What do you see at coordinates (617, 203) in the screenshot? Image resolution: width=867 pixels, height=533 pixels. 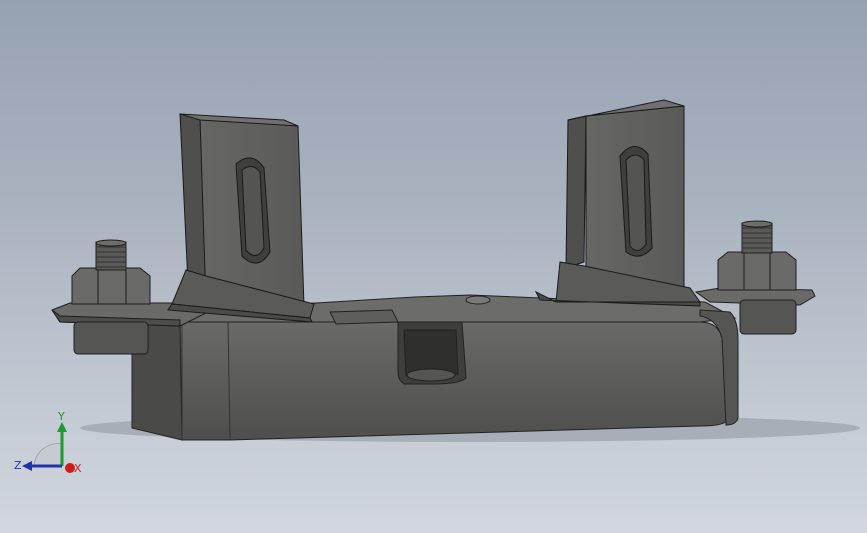 I see `right-fuse-contact` at bounding box center [617, 203].